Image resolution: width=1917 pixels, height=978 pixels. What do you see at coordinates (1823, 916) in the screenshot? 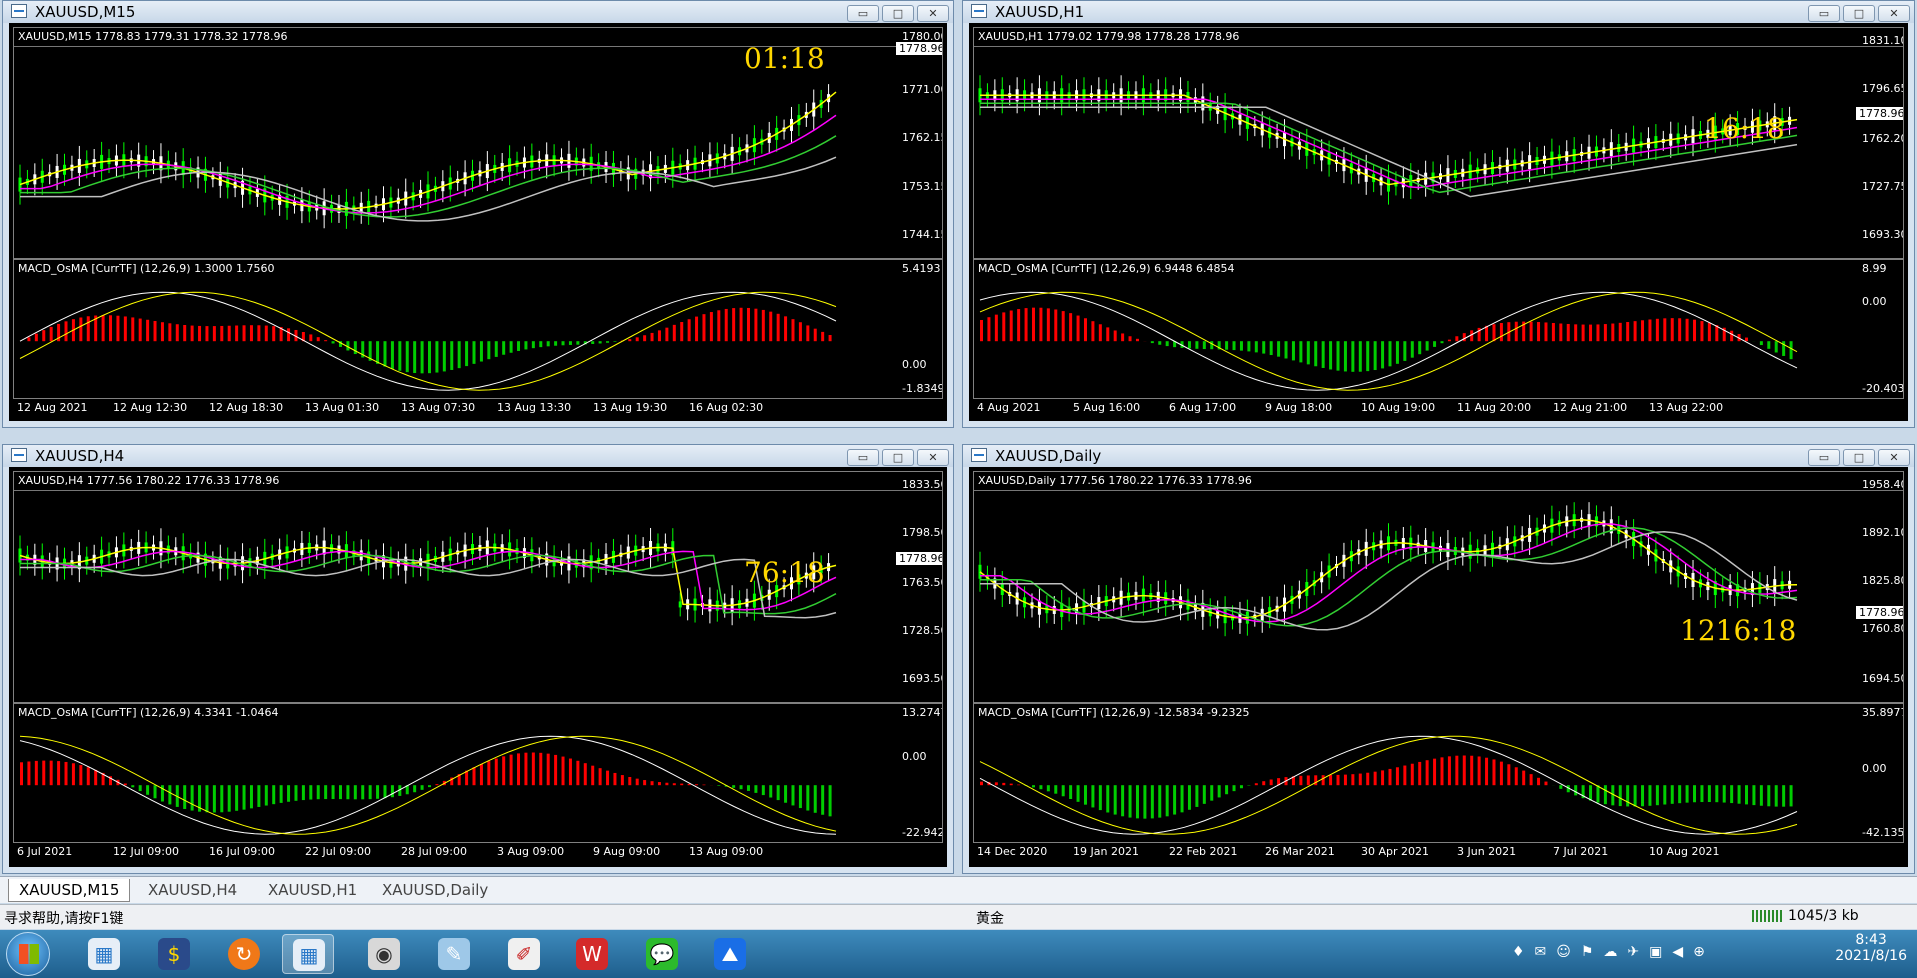
I see `status-traffic: 1045/3 kb` at bounding box center [1823, 916].